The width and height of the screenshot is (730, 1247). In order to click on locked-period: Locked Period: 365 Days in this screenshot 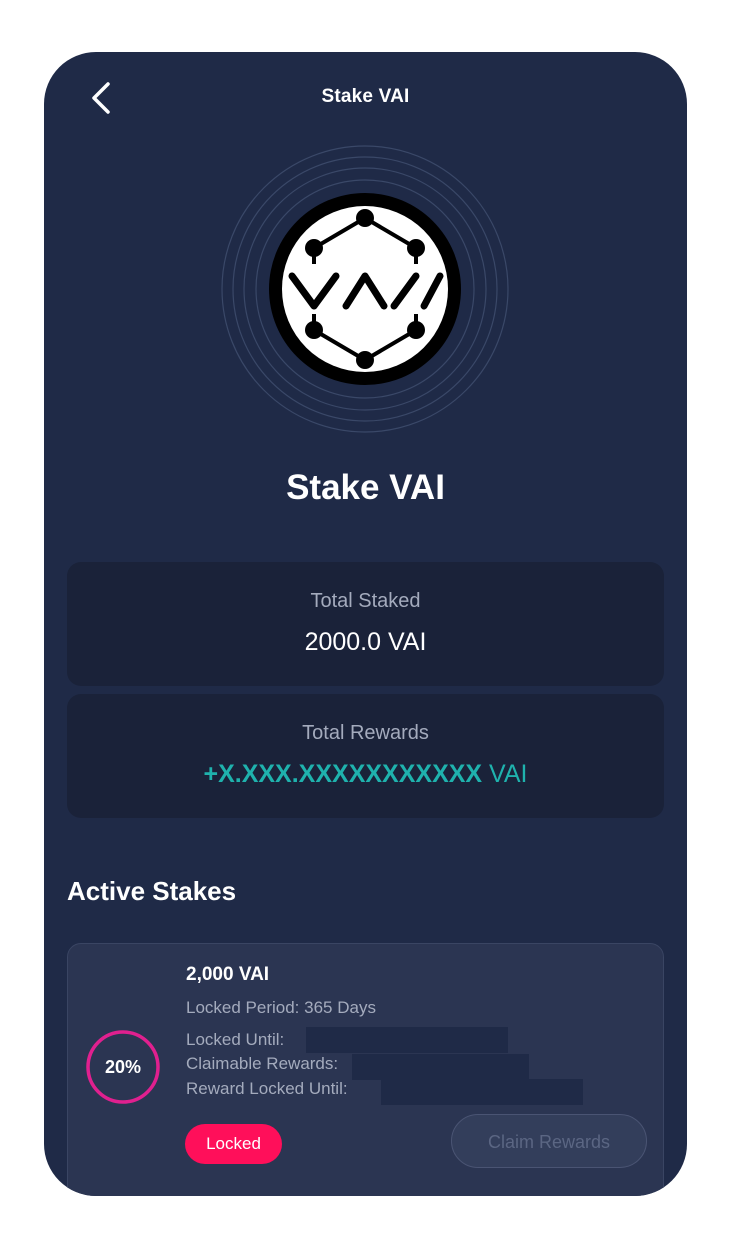, I will do `click(281, 1007)`.